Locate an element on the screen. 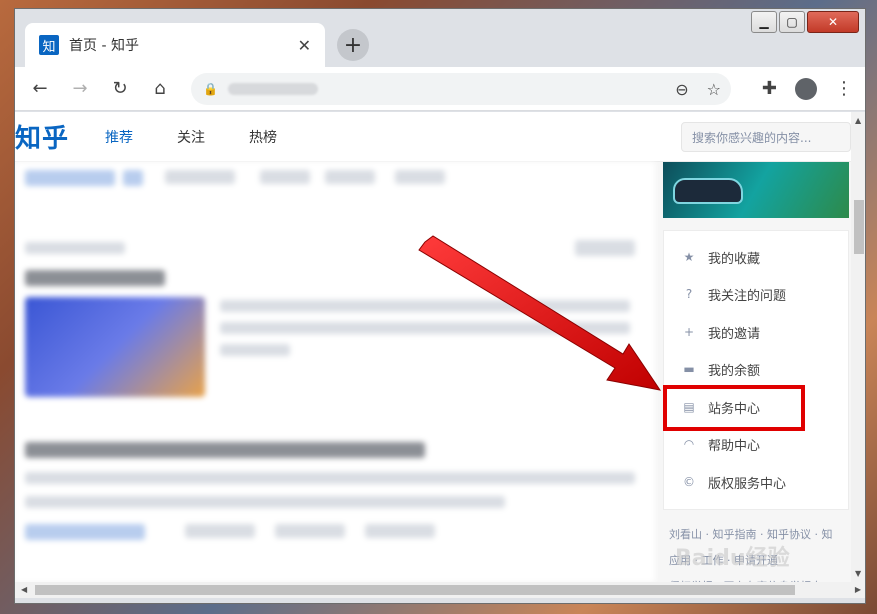 This screenshot has width=877, height=614. zhihu-favicon-icon: 知 is located at coordinates (49, 45).